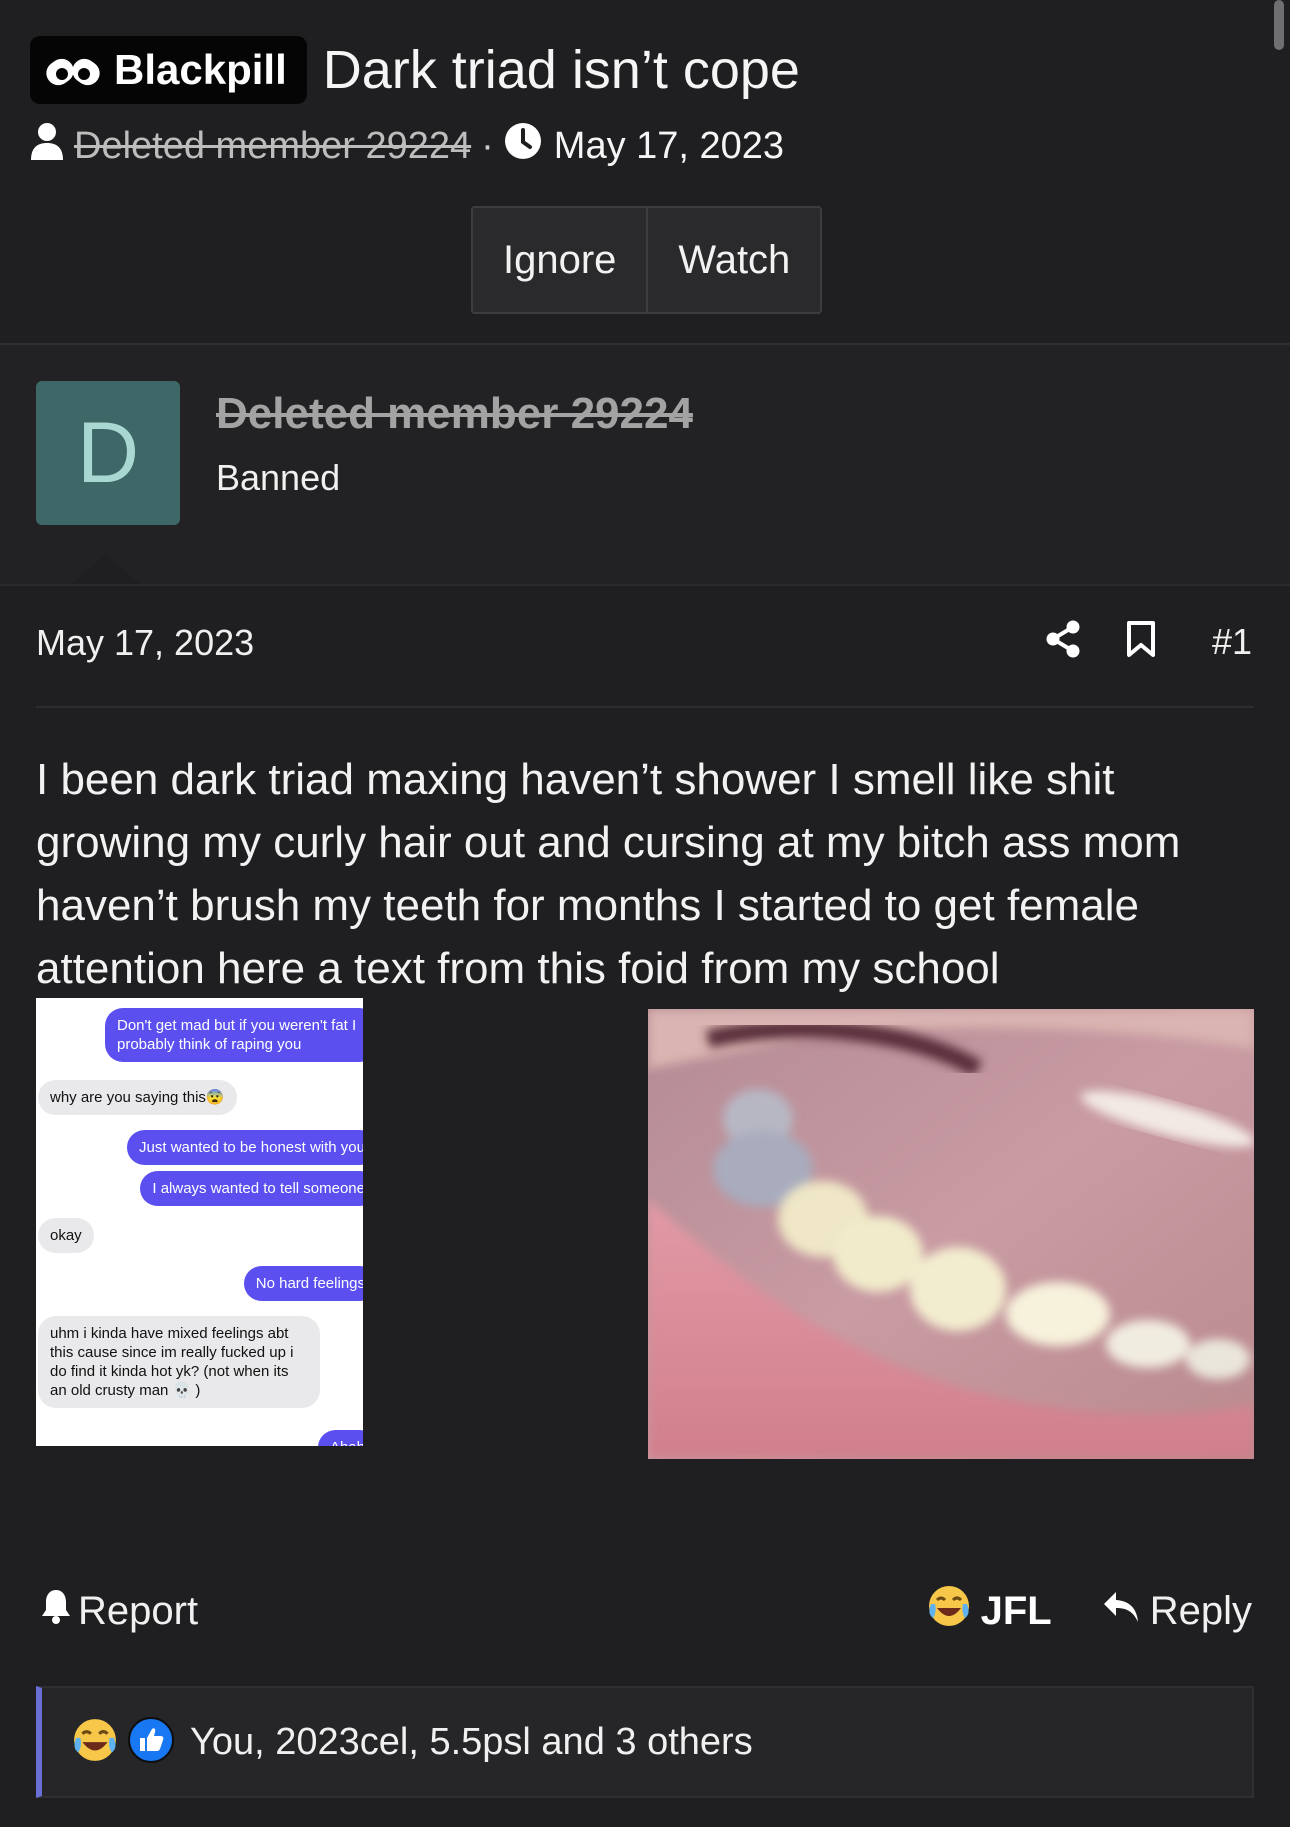 Image resolution: width=1290 pixels, height=1827 pixels. I want to click on post-username: Deleted member 29224, so click(454, 414).